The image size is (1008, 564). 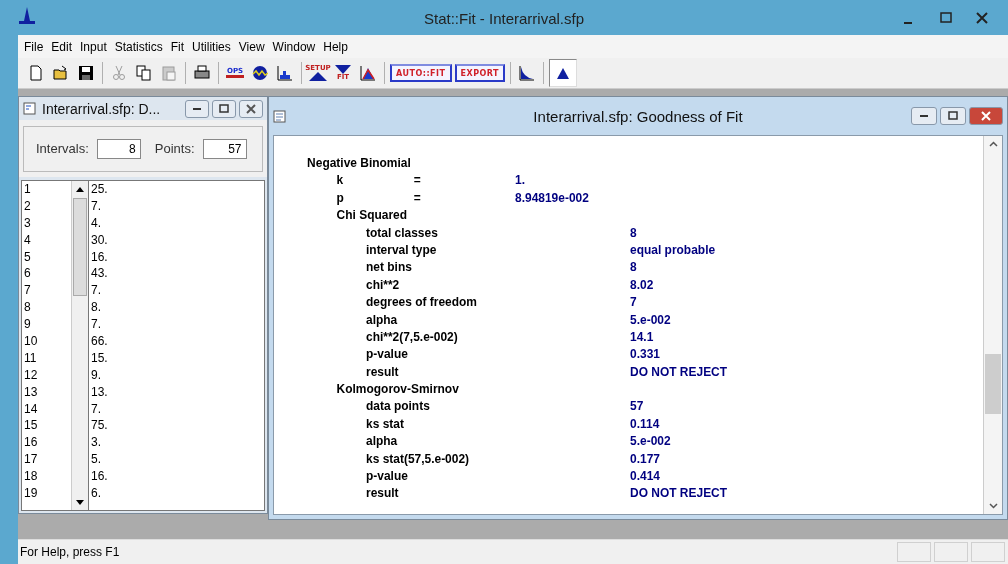 What do you see at coordinates (650, 441) in the screenshot?
I see `statistic-value: 5.e-002` at bounding box center [650, 441].